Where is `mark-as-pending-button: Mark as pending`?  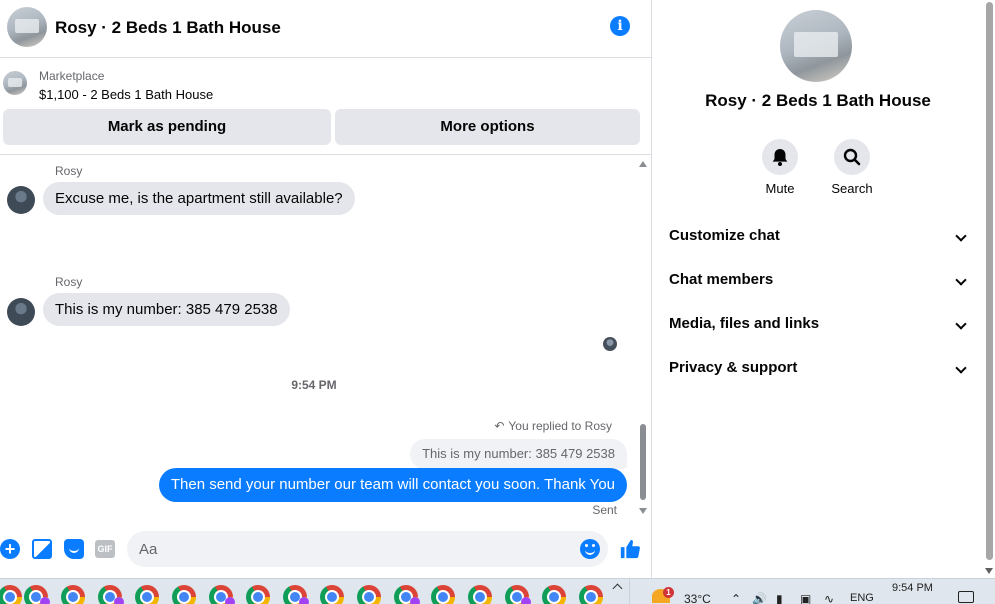 mark-as-pending-button: Mark as pending is located at coordinates (167, 127).